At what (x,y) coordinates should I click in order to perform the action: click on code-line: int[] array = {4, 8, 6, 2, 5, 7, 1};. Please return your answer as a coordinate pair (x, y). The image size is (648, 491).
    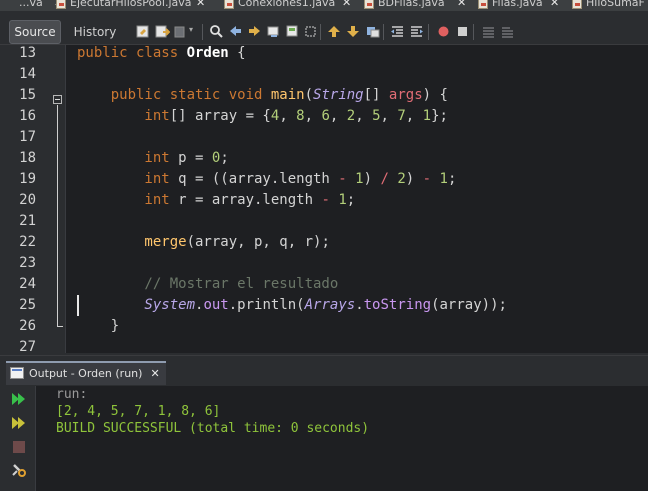
    Looking at the image, I should click on (262, 116).